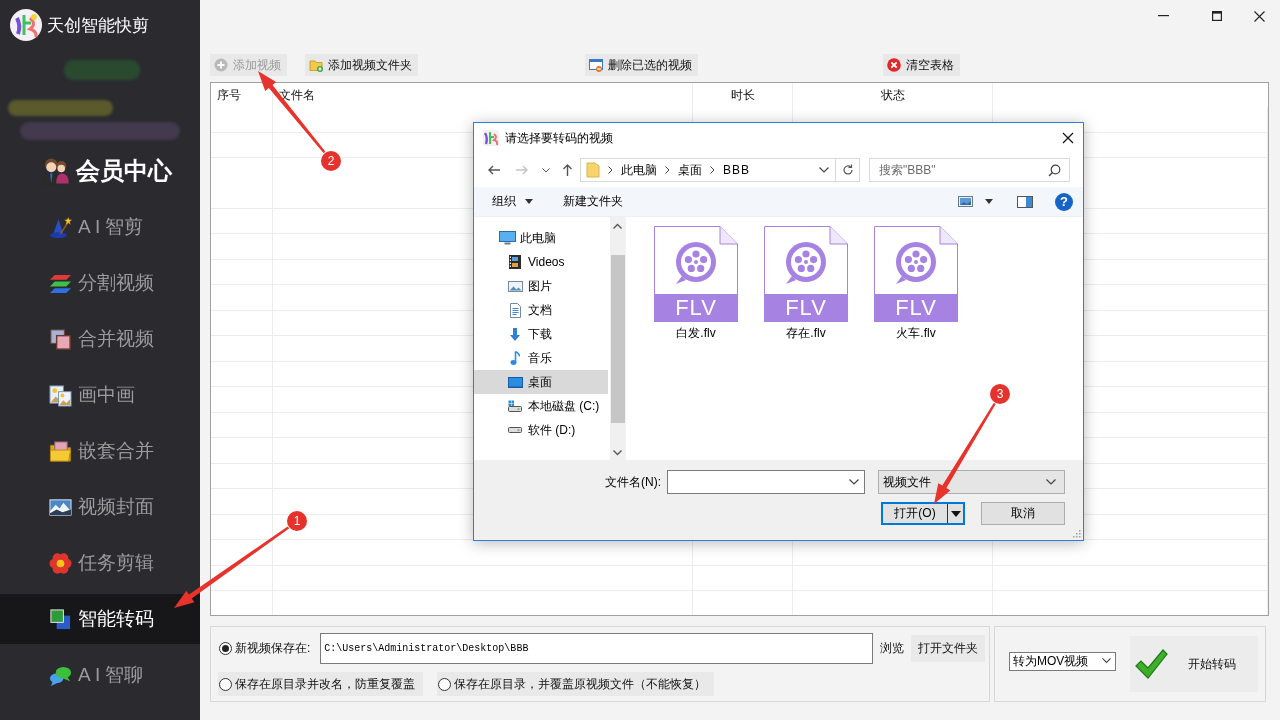 The height and width of the screenshot is (720, 1280). What do you see at coordinates (297, 521) in the screenshot?
I see `step-number-marker: 1` at bounding box center [297, 521].